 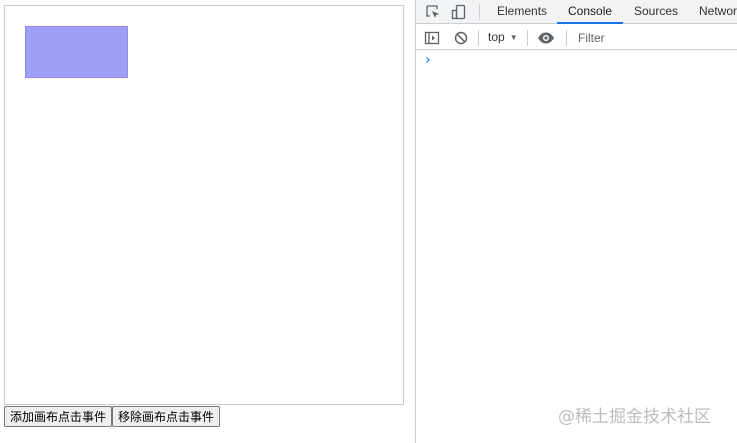 I want to click on tab-sources: Sources, so click(x=656, y=11).